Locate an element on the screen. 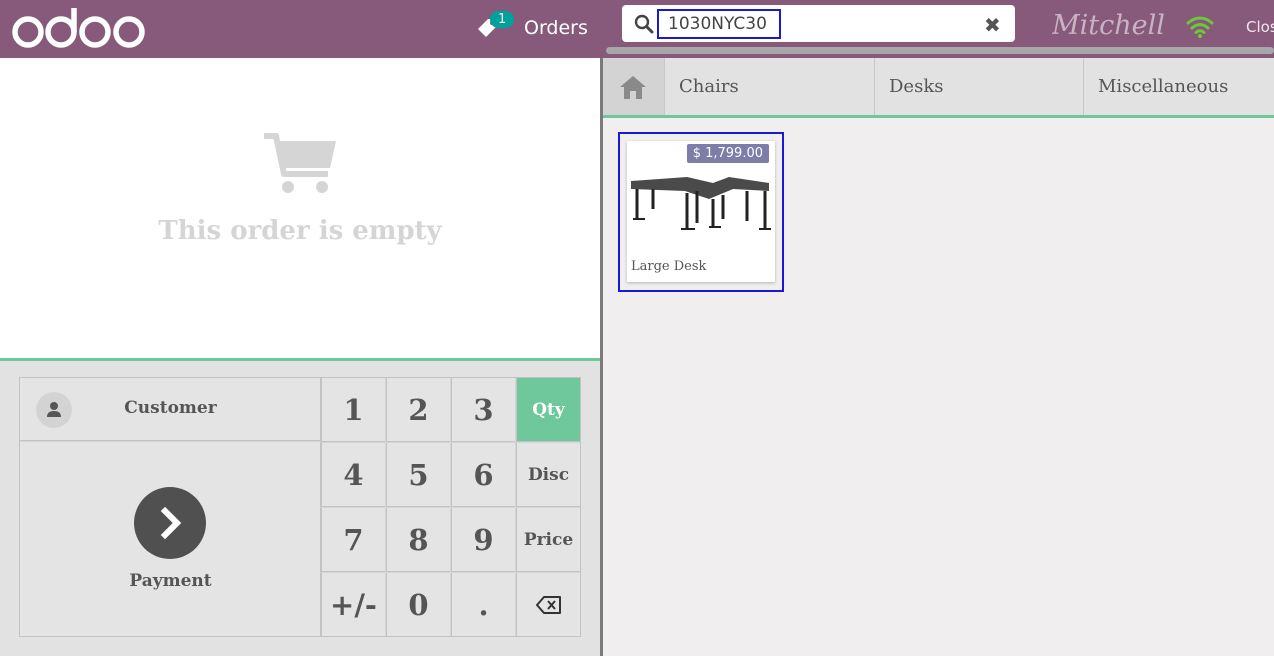  customer-button: Customer is located at coordinates (170, 409).